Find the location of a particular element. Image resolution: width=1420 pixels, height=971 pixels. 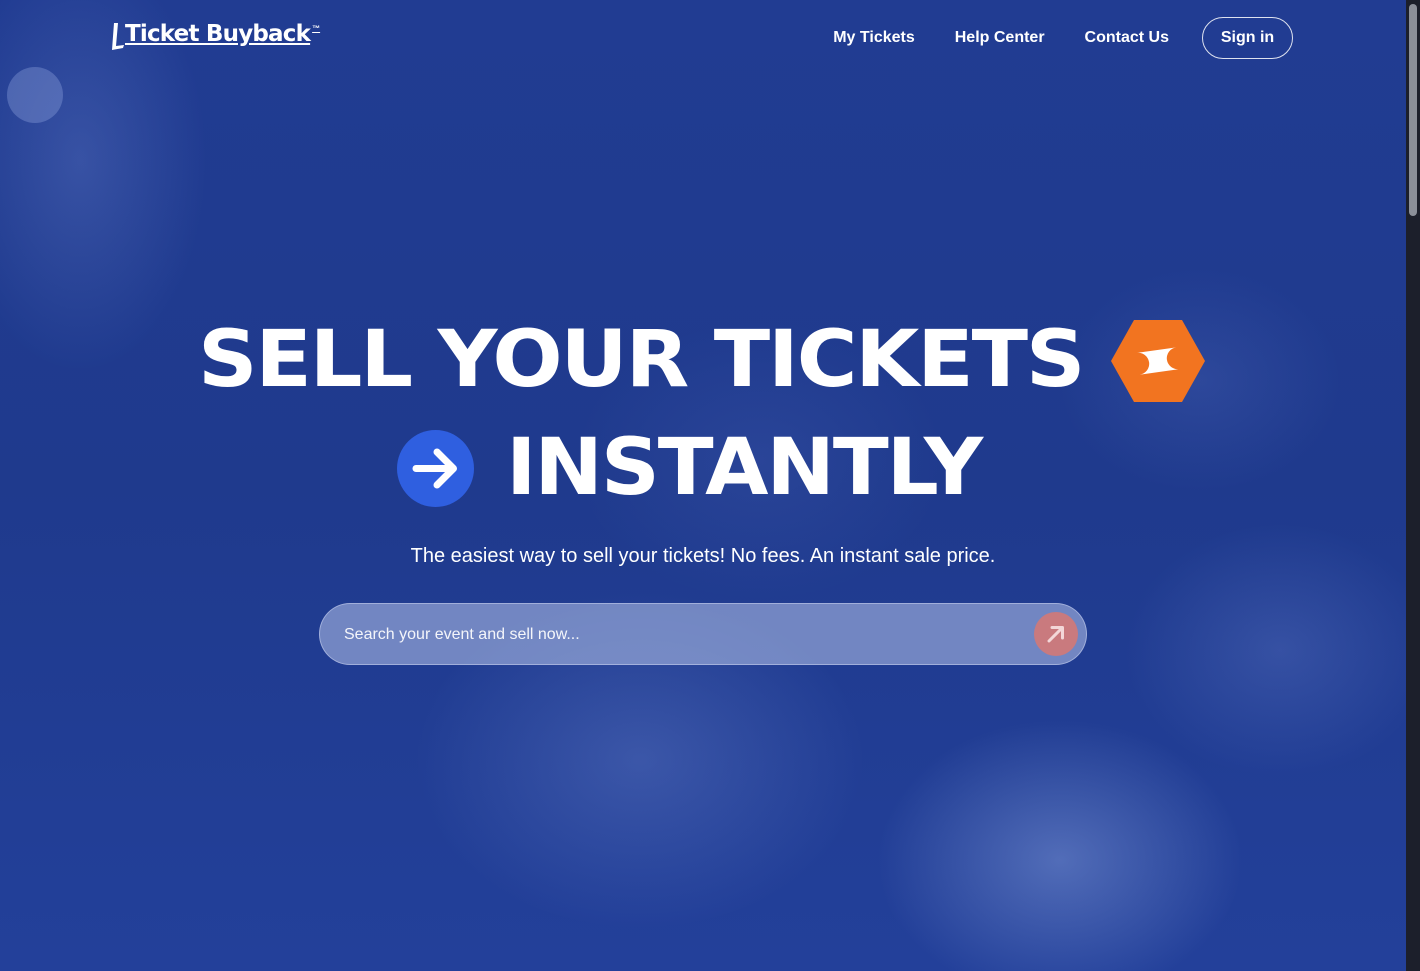

search-submit-button is located at coordinates (1056, 634).